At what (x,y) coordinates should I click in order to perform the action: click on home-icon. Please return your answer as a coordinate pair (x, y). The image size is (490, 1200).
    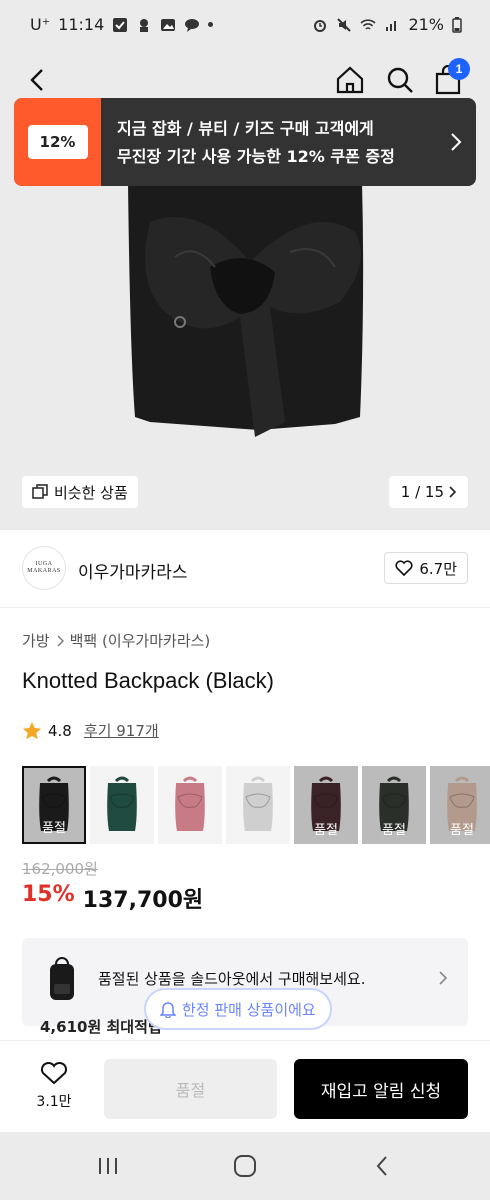
    Looking at the image, I should click on (350, 80).